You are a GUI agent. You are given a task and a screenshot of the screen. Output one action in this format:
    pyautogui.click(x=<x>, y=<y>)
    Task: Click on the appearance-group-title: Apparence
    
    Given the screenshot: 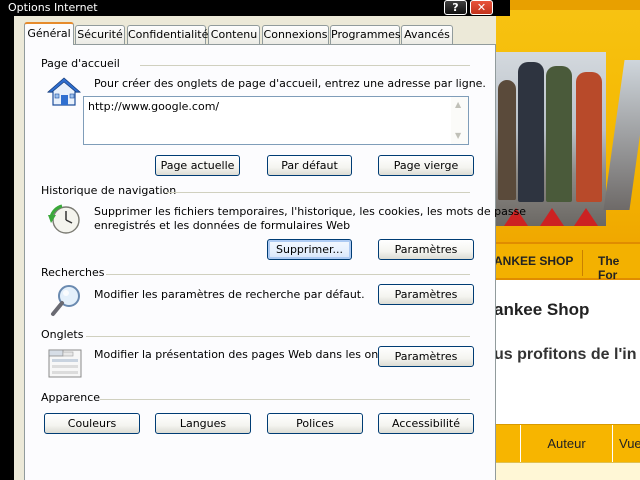 What is the action you would take?
    pyautogui.click(x=71, y=397)
    